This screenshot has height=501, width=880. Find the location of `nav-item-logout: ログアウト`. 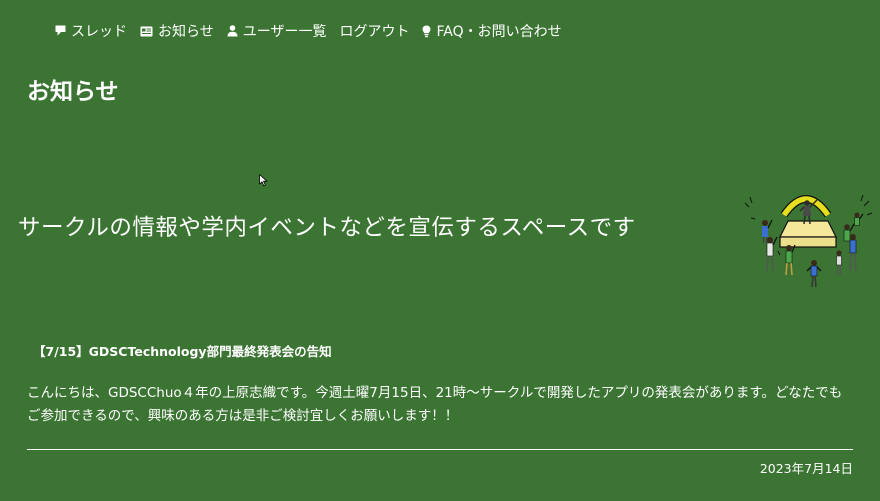

nav-item-logout: ログアウト is located at coordinates (374, 31).